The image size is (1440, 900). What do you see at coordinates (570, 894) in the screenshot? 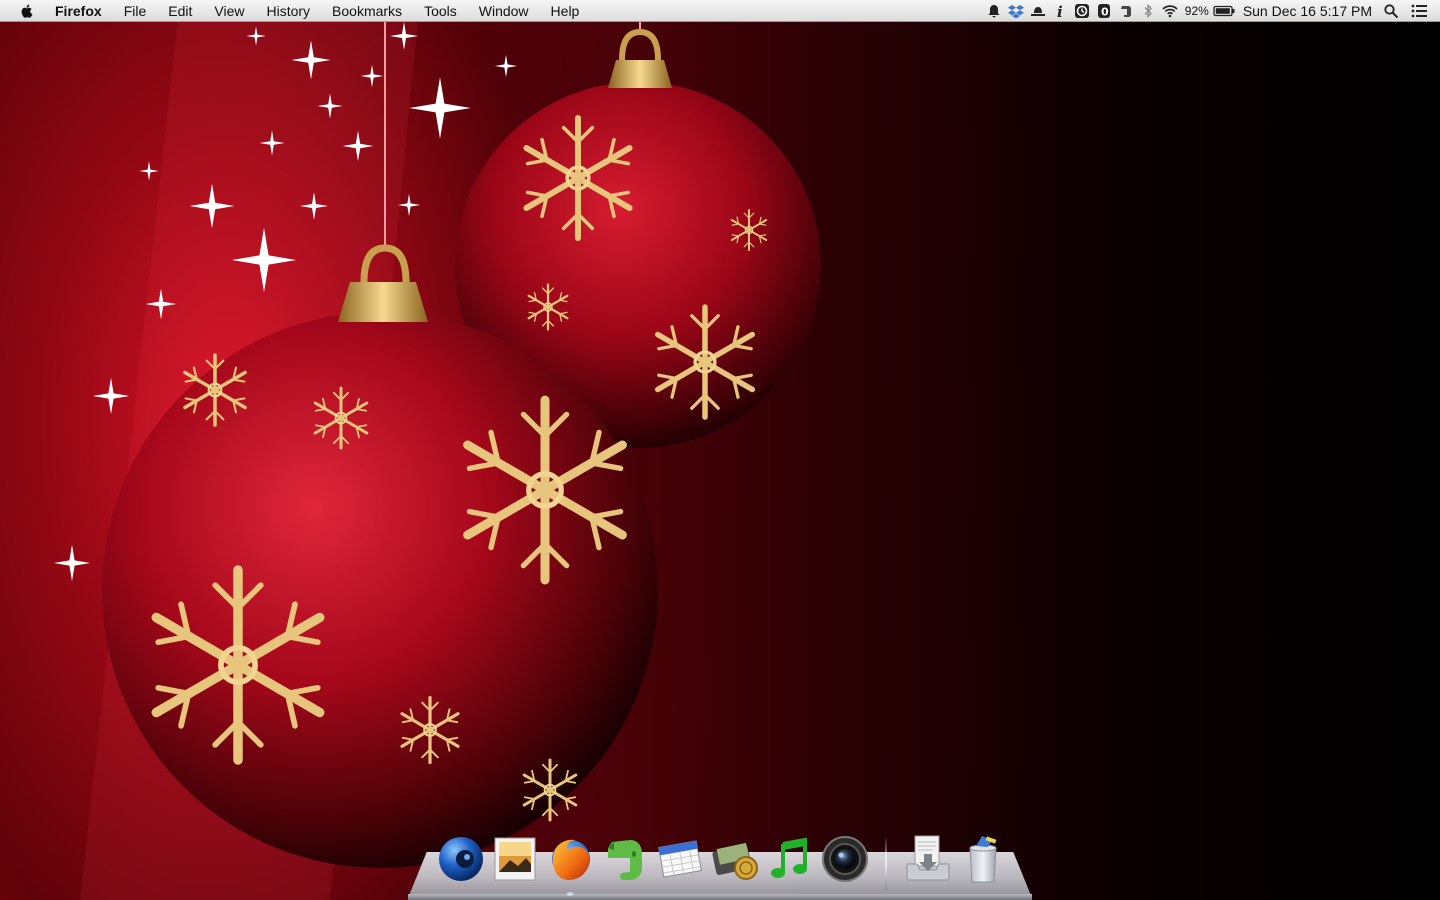
I see `running-indicator` at bounding box center [570, 894].